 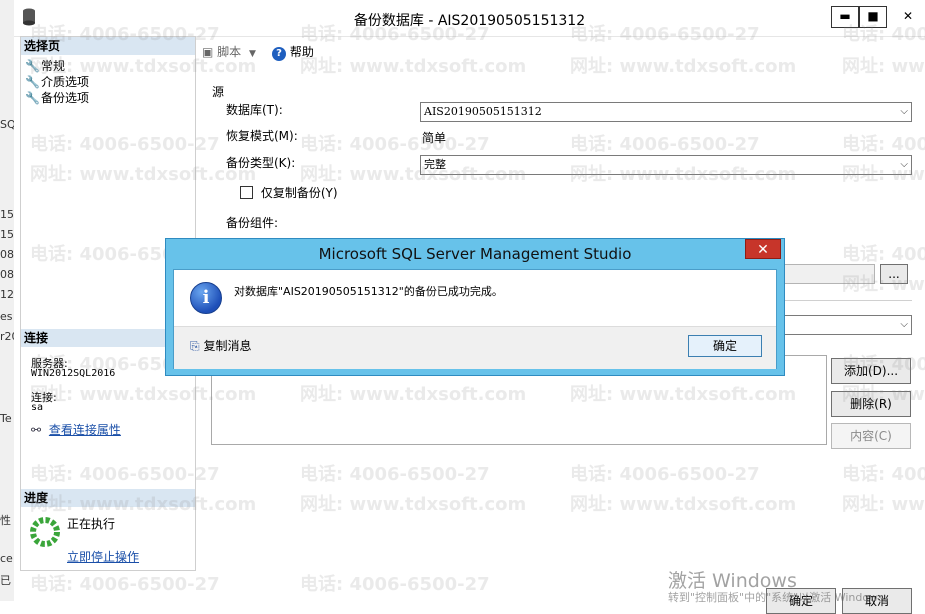 I want to click on contents-button: 内容(C), so click(x=871, y=436).